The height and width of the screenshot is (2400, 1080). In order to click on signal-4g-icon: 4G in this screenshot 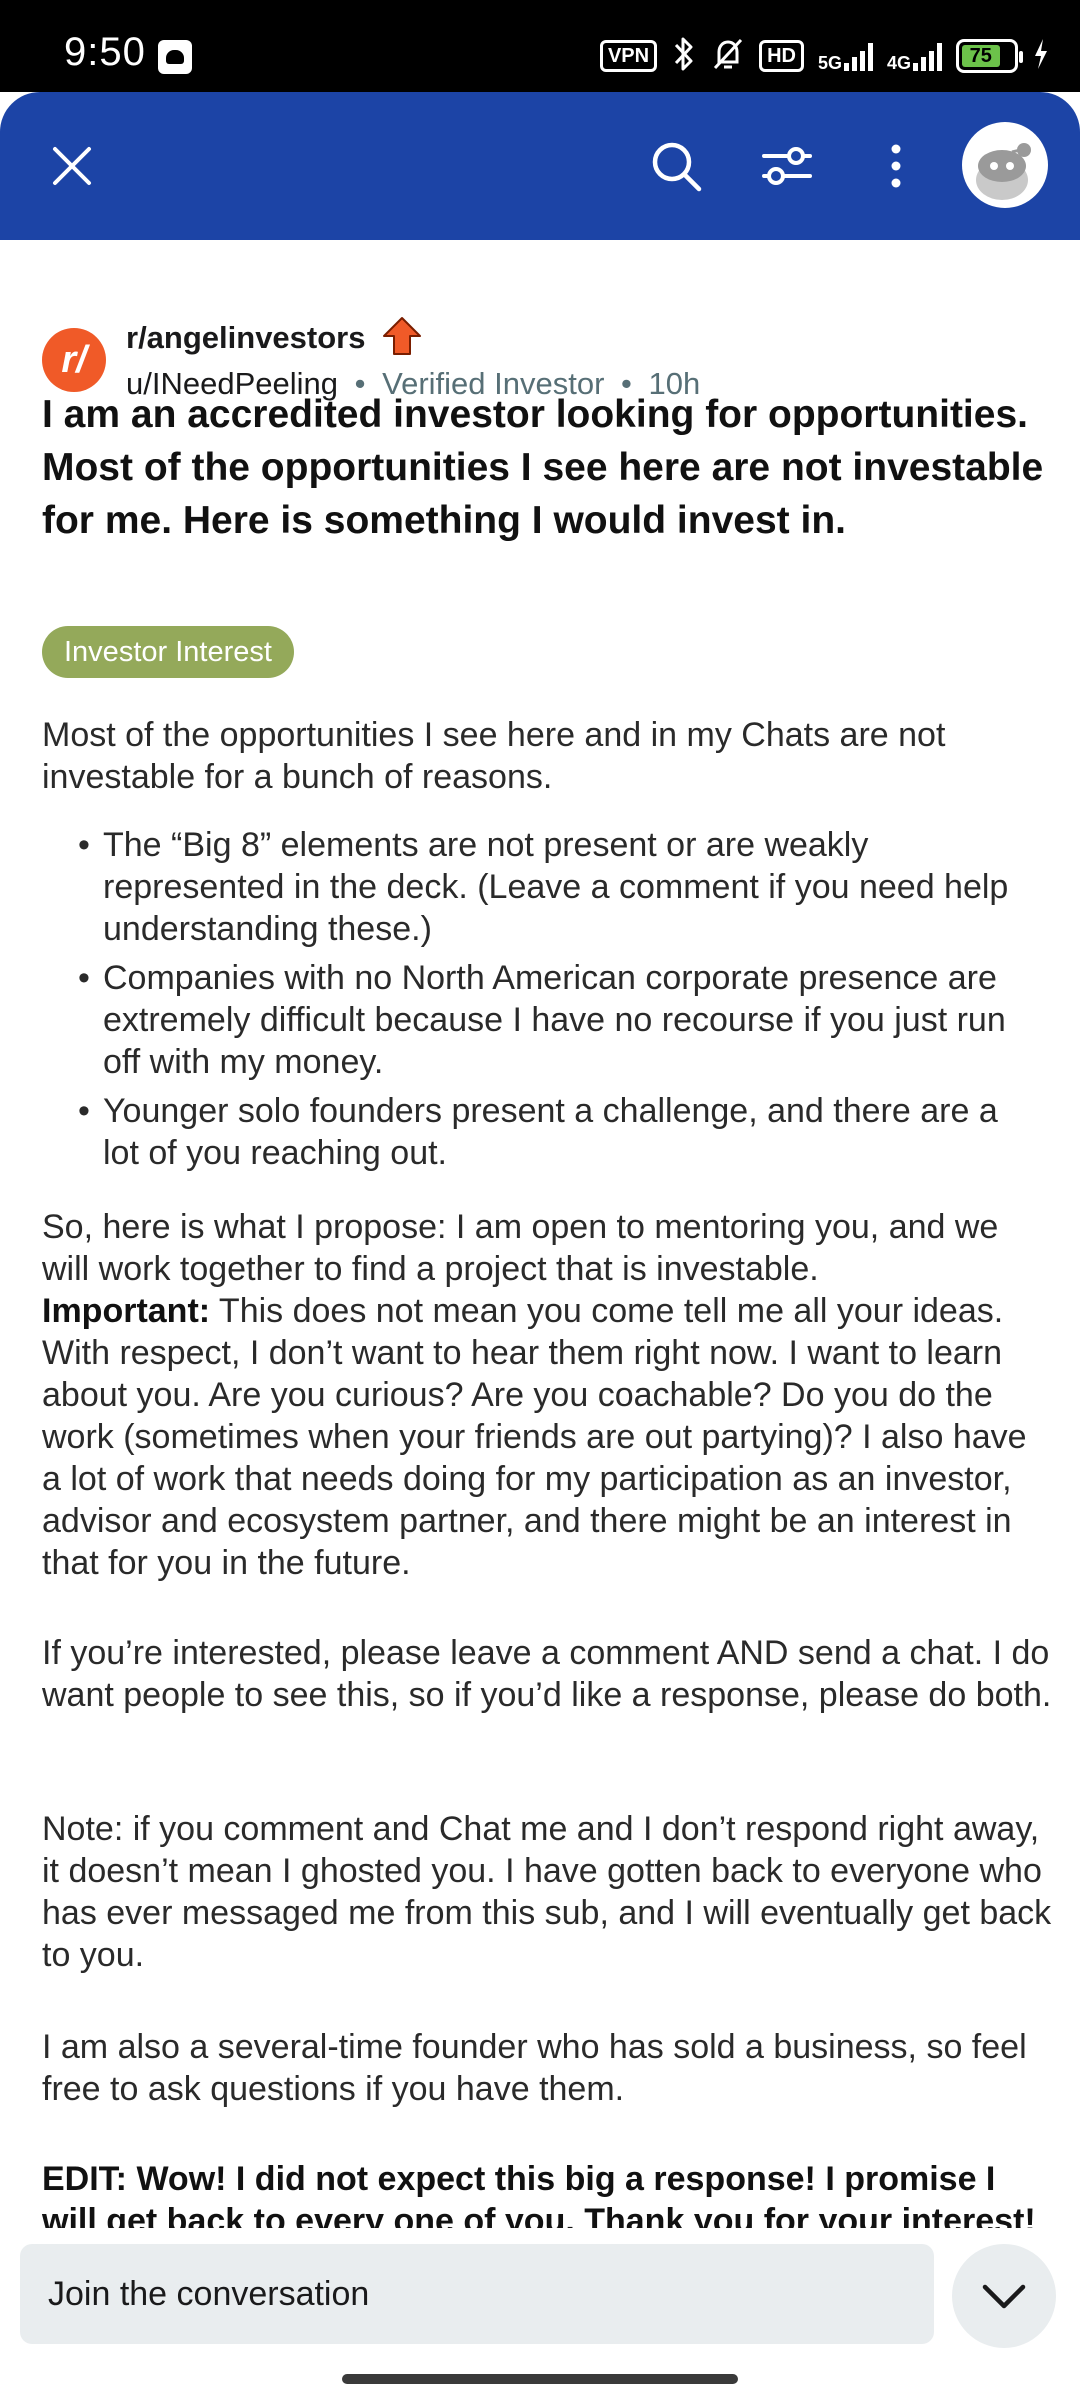, I will do `click(914, 56)`.